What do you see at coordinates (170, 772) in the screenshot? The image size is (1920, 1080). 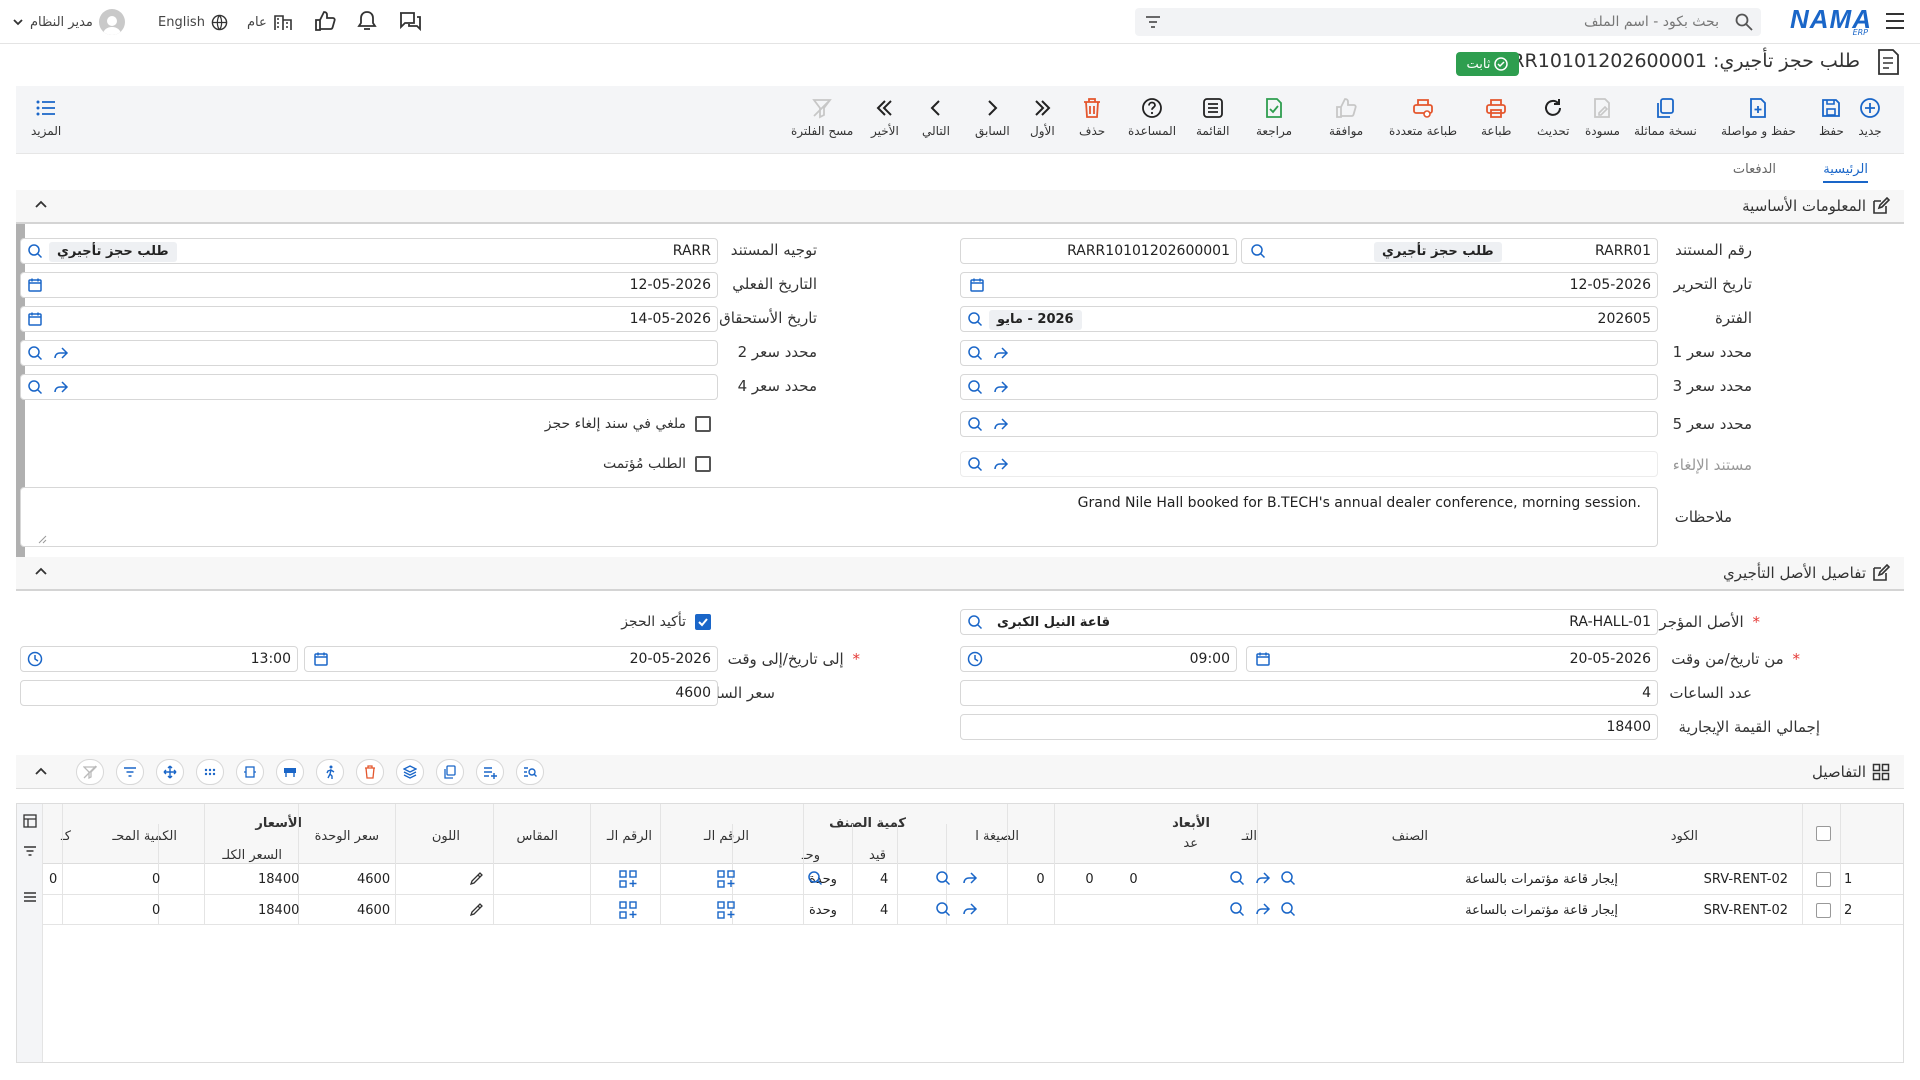 I see `move-icon` at bounding box center [170, 772].